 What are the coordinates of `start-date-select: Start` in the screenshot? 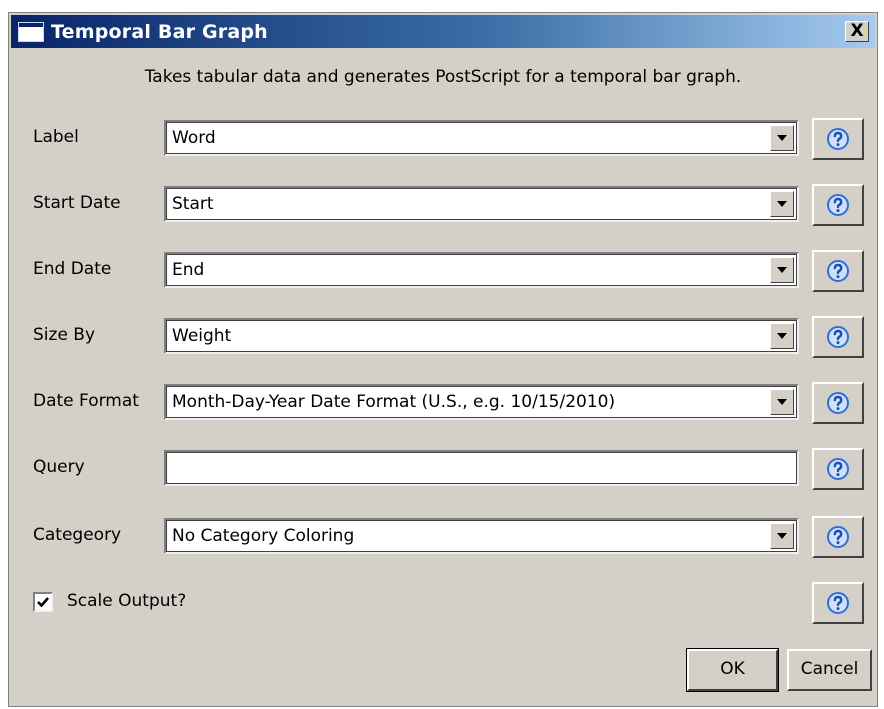 It's located at (481, 204).